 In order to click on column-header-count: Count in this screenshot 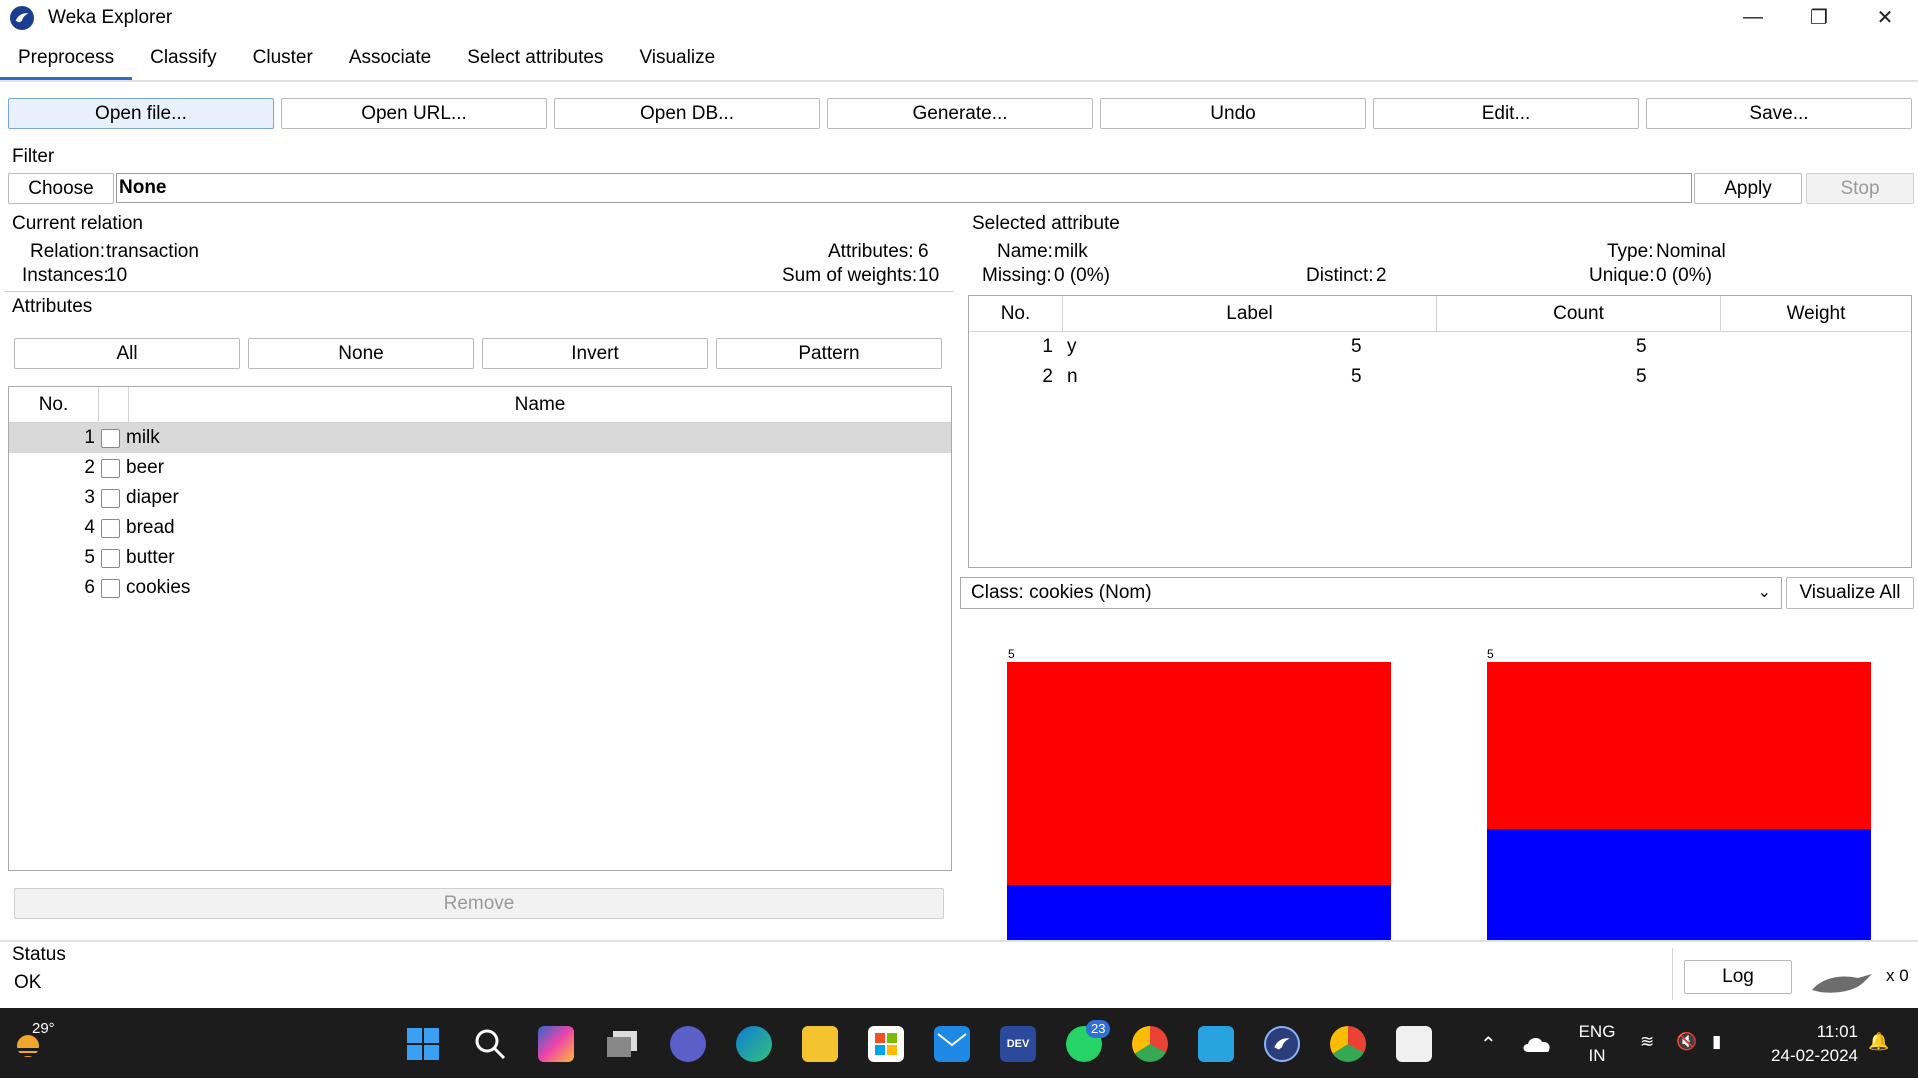, I will do `click(1579, 314)`.